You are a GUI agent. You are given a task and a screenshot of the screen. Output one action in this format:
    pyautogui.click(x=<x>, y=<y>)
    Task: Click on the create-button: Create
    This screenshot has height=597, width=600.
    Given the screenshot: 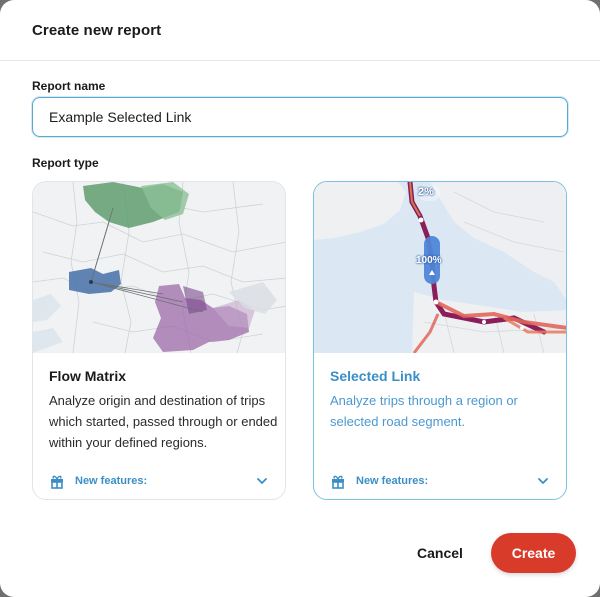 What is the action you would take?
    pyautogui.click(x=533, y=553)
    